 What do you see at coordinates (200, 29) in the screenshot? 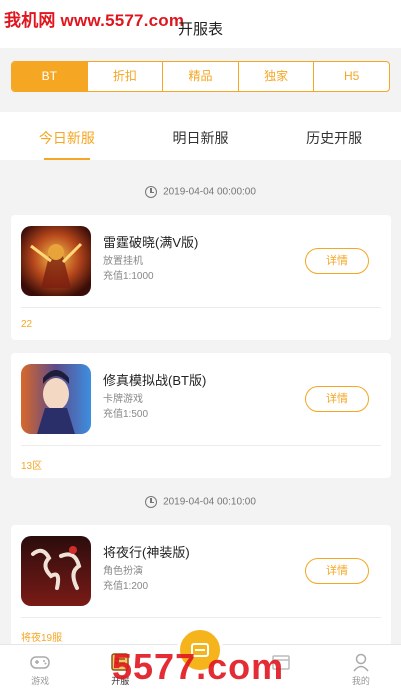
I see `page-title: 开服表` at bounding box center [200, 29].